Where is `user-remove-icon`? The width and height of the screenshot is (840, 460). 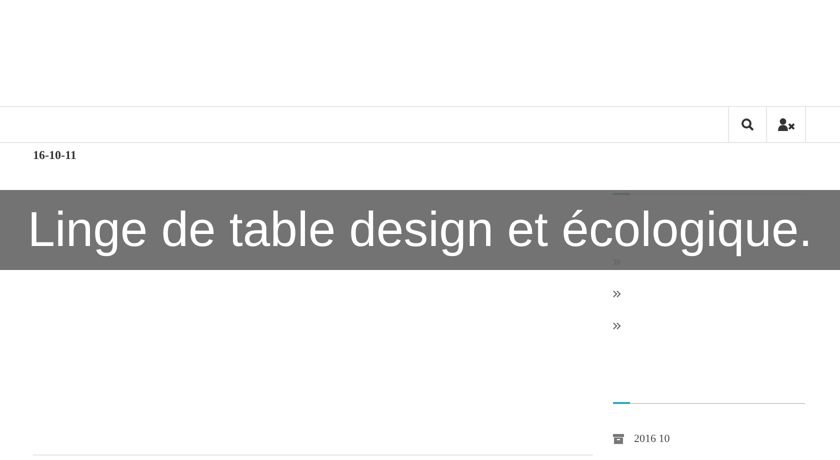
user-remove-icon is located at coordinates (786, 124).